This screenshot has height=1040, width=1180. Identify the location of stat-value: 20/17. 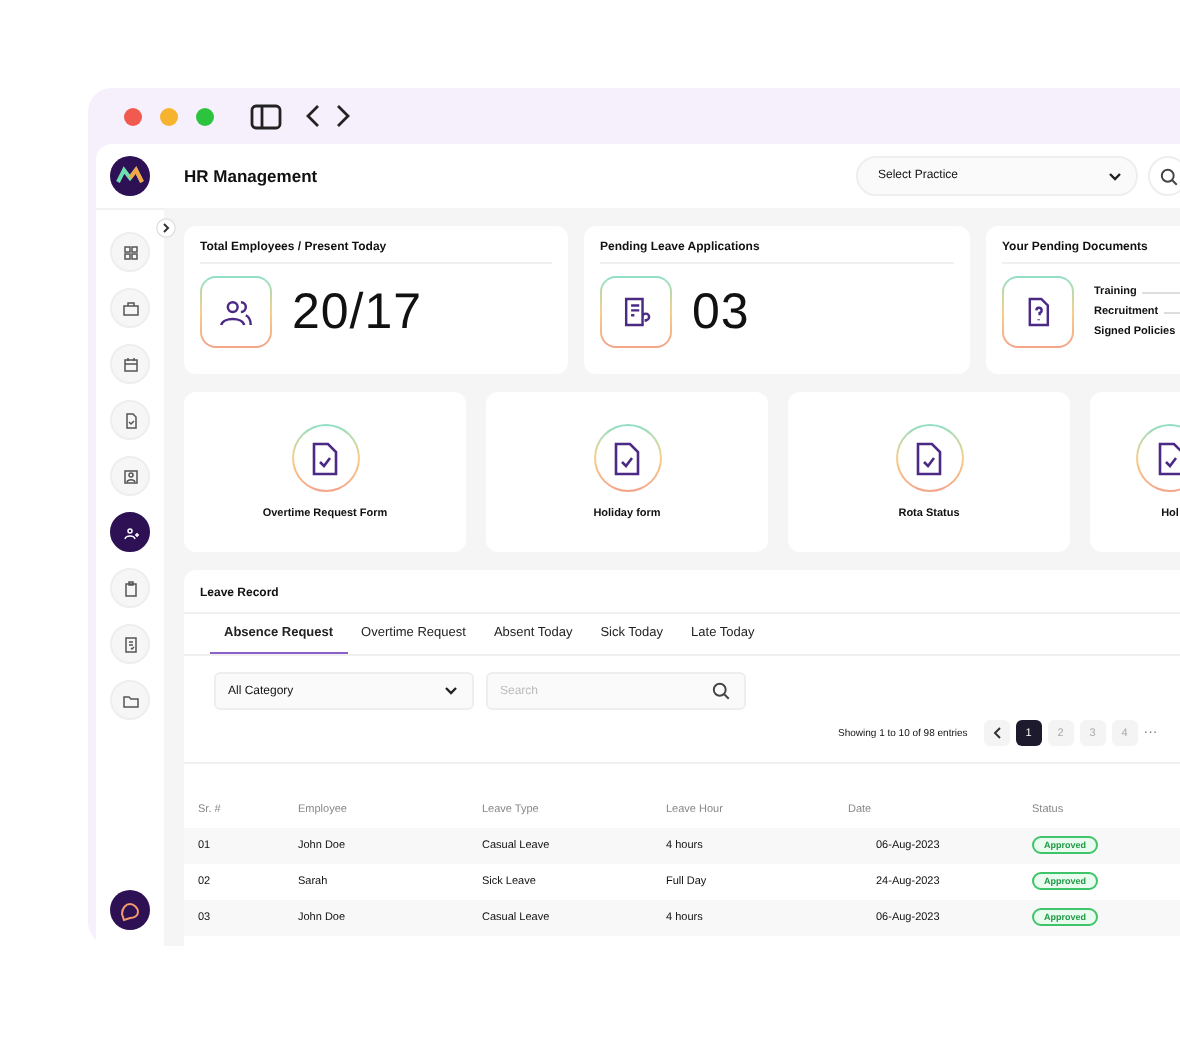
(357, 312).